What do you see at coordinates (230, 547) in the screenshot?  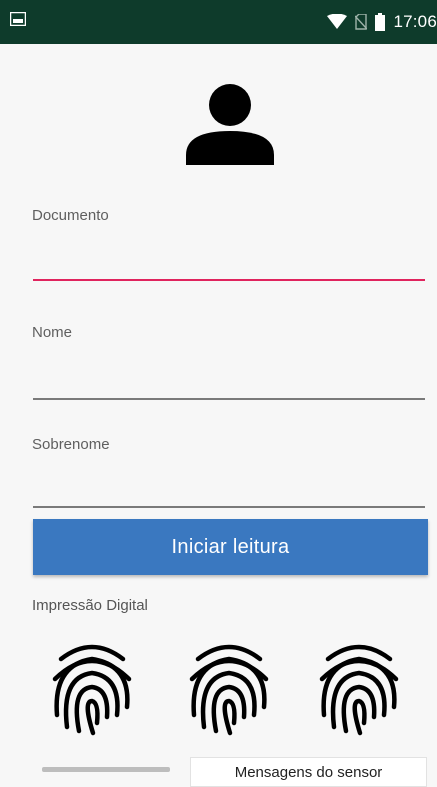 I see `start-reading-button: Iniciar leitura` at bounding box center [230, 547].